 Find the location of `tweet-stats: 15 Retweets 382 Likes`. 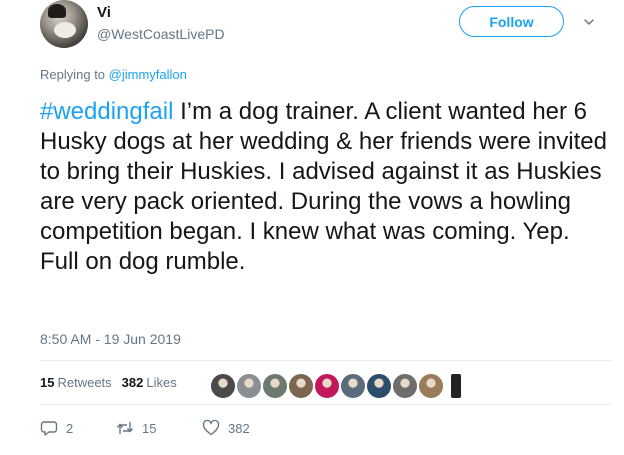

tweet-stats: 15 Retweets 382 Likes is located at coordinates (108, 382).